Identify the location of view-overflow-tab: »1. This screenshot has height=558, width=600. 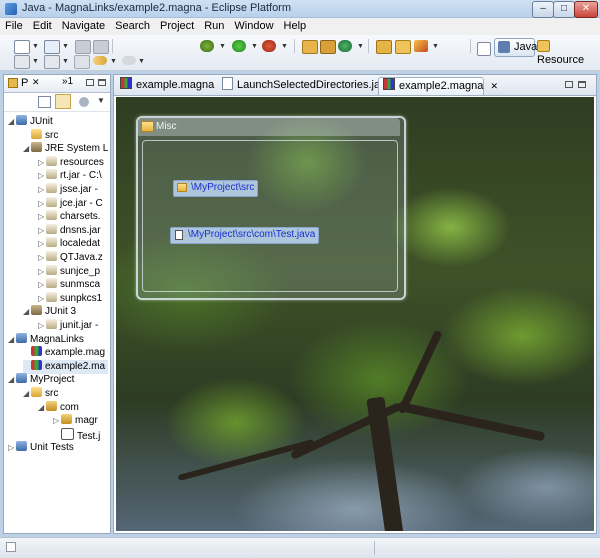
(67, 81).